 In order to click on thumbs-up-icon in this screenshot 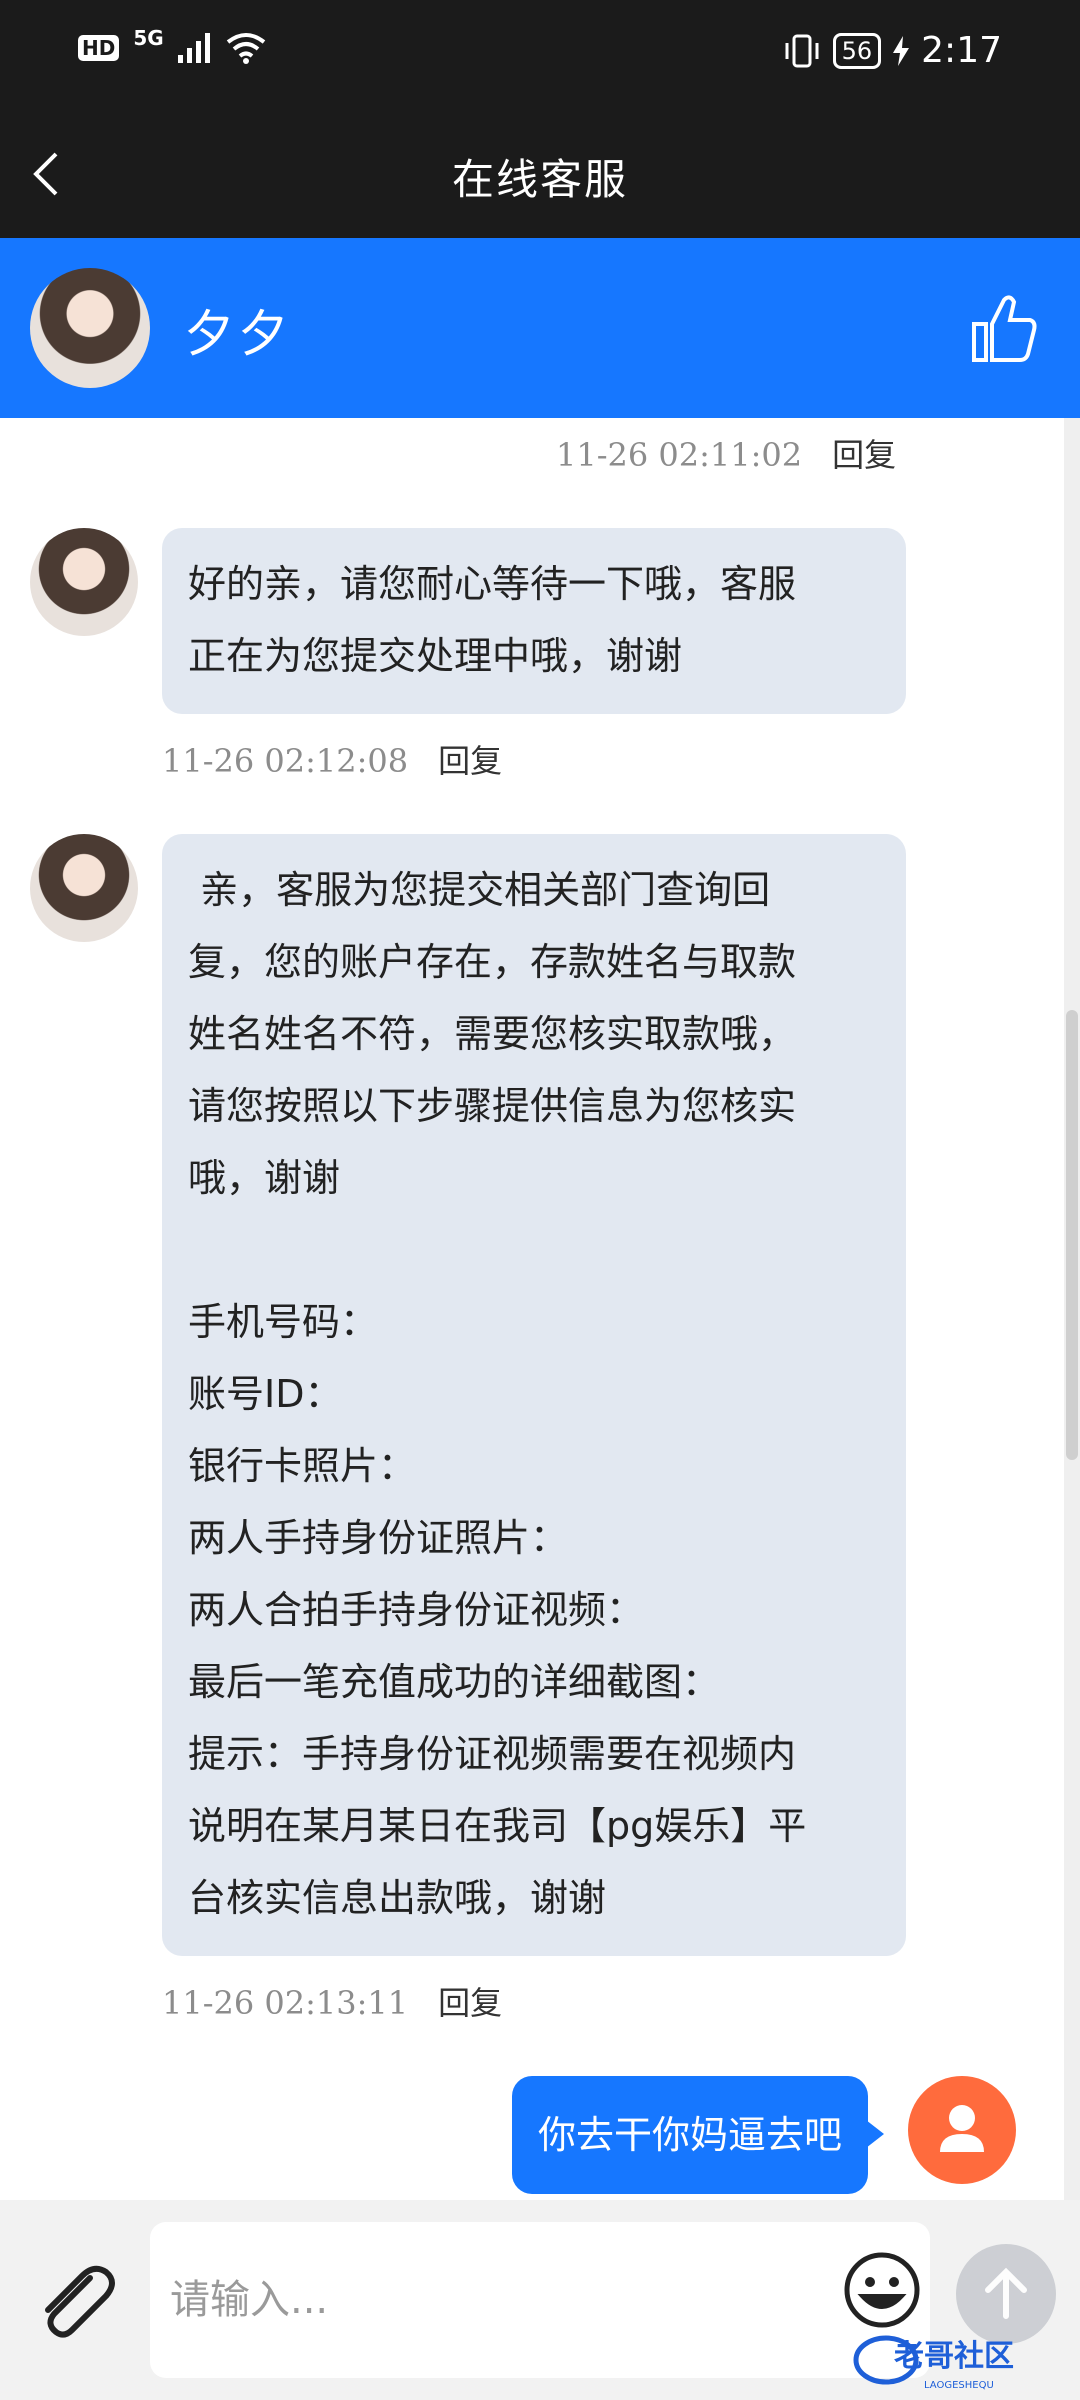, I will do `click(1004, 328)`.